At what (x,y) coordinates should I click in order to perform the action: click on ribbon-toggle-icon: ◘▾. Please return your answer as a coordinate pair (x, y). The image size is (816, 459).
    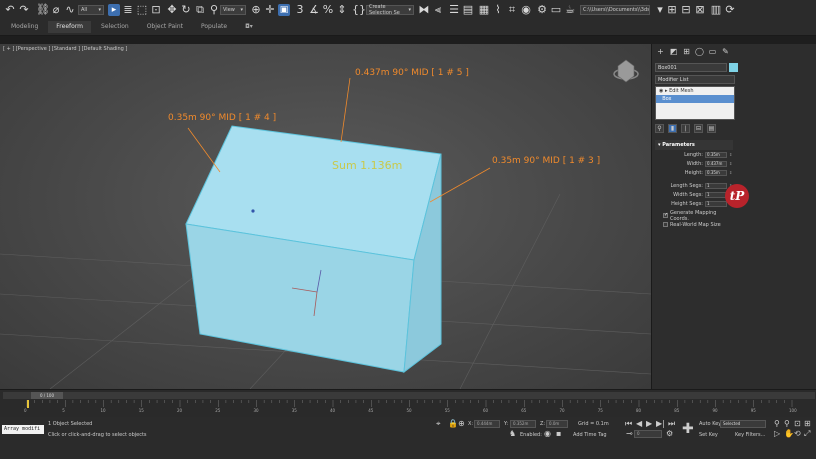
    Looking at the image, I should click on (249, 27).